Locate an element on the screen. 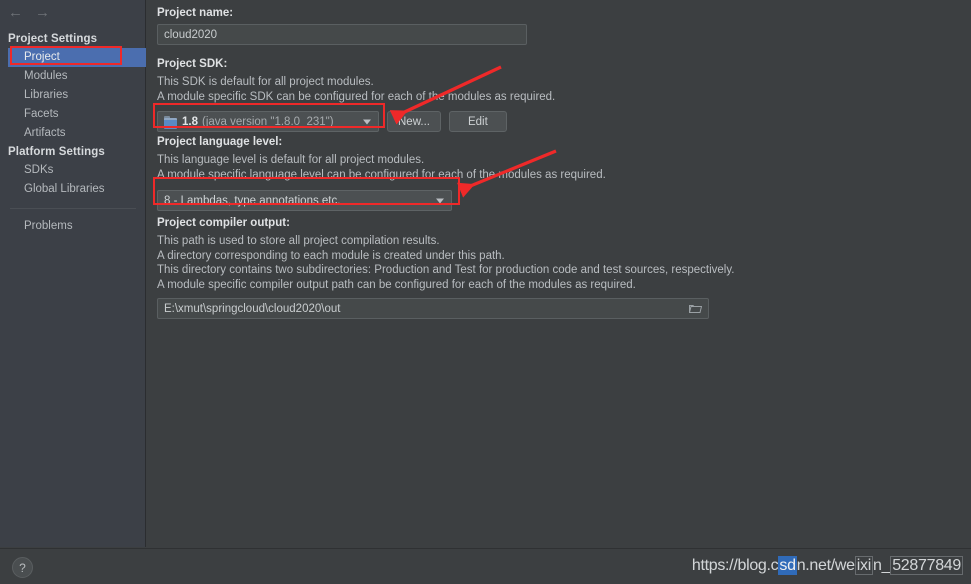 The width and height of the screenshot is (971, 584). watermark-part-1: https://blog.c is located at coordinates (735, 565).